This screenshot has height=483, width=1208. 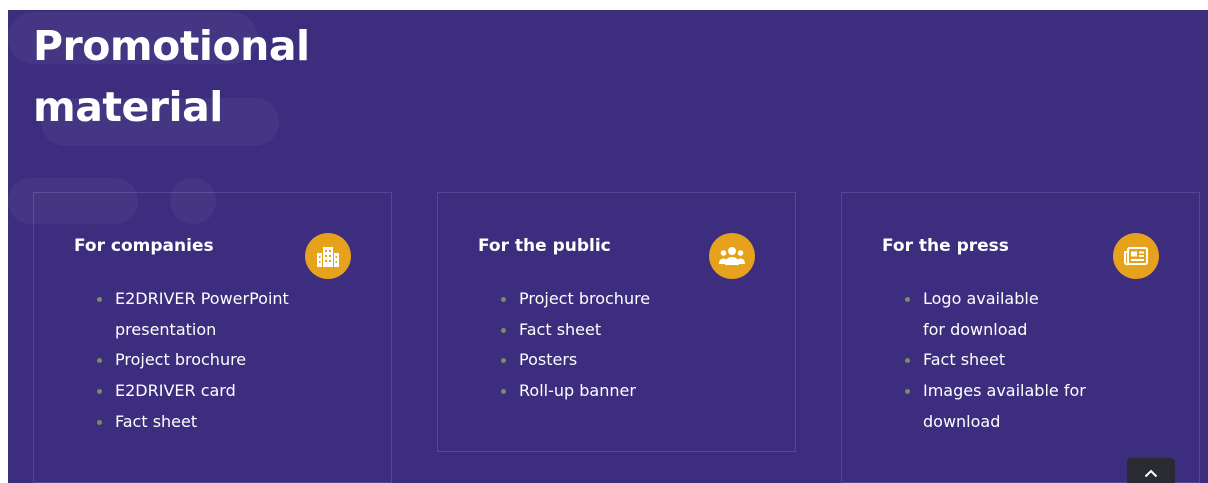 What do you see at coordinates (328, 256) in the screenshot?
I see `building-icon` at bounding box center [328, 256].